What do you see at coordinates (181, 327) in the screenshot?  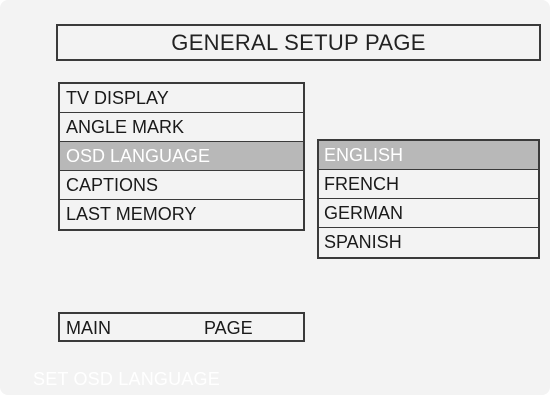 I see `main-page-button: MAIN PAGE` at bounding box center [181, 327].